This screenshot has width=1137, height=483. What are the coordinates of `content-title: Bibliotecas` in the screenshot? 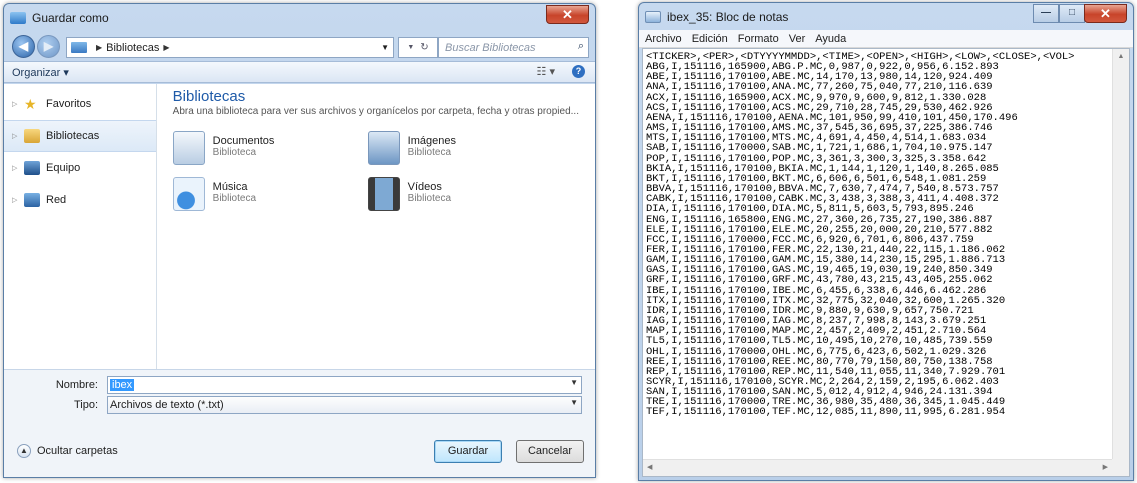 It's located at (209, 96).